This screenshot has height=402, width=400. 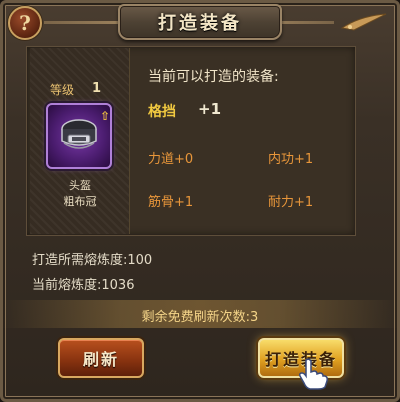 I want to click on item-type: 头盔, so click(x=80, y=185).